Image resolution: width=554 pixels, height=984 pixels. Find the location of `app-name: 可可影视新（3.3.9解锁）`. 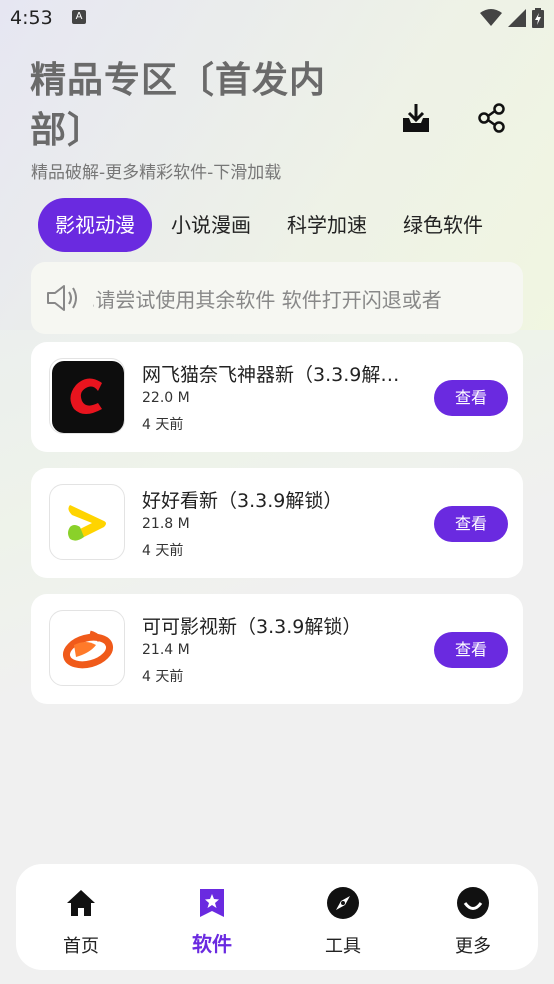

app-name: 可可影视新（3.3.9解锁） is located at coordinates (252, 627).